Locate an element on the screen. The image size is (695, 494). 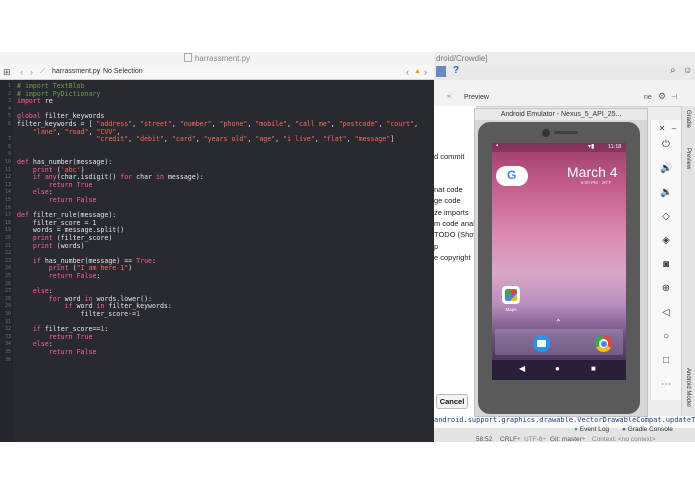
issue-back-icon: ‹ is located at coordinates (407, 72).